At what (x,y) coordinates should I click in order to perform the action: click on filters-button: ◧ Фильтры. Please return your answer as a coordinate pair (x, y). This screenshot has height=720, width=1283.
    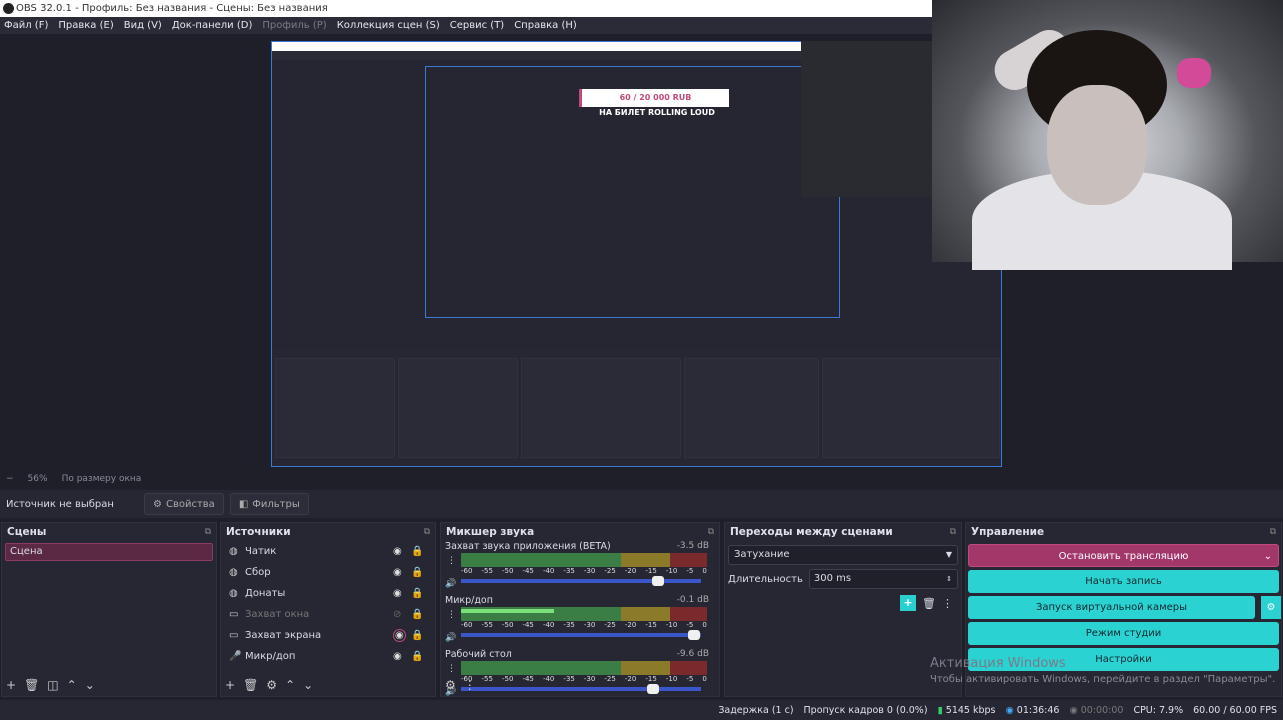
    Looking at the image, I should click on (269, 504).